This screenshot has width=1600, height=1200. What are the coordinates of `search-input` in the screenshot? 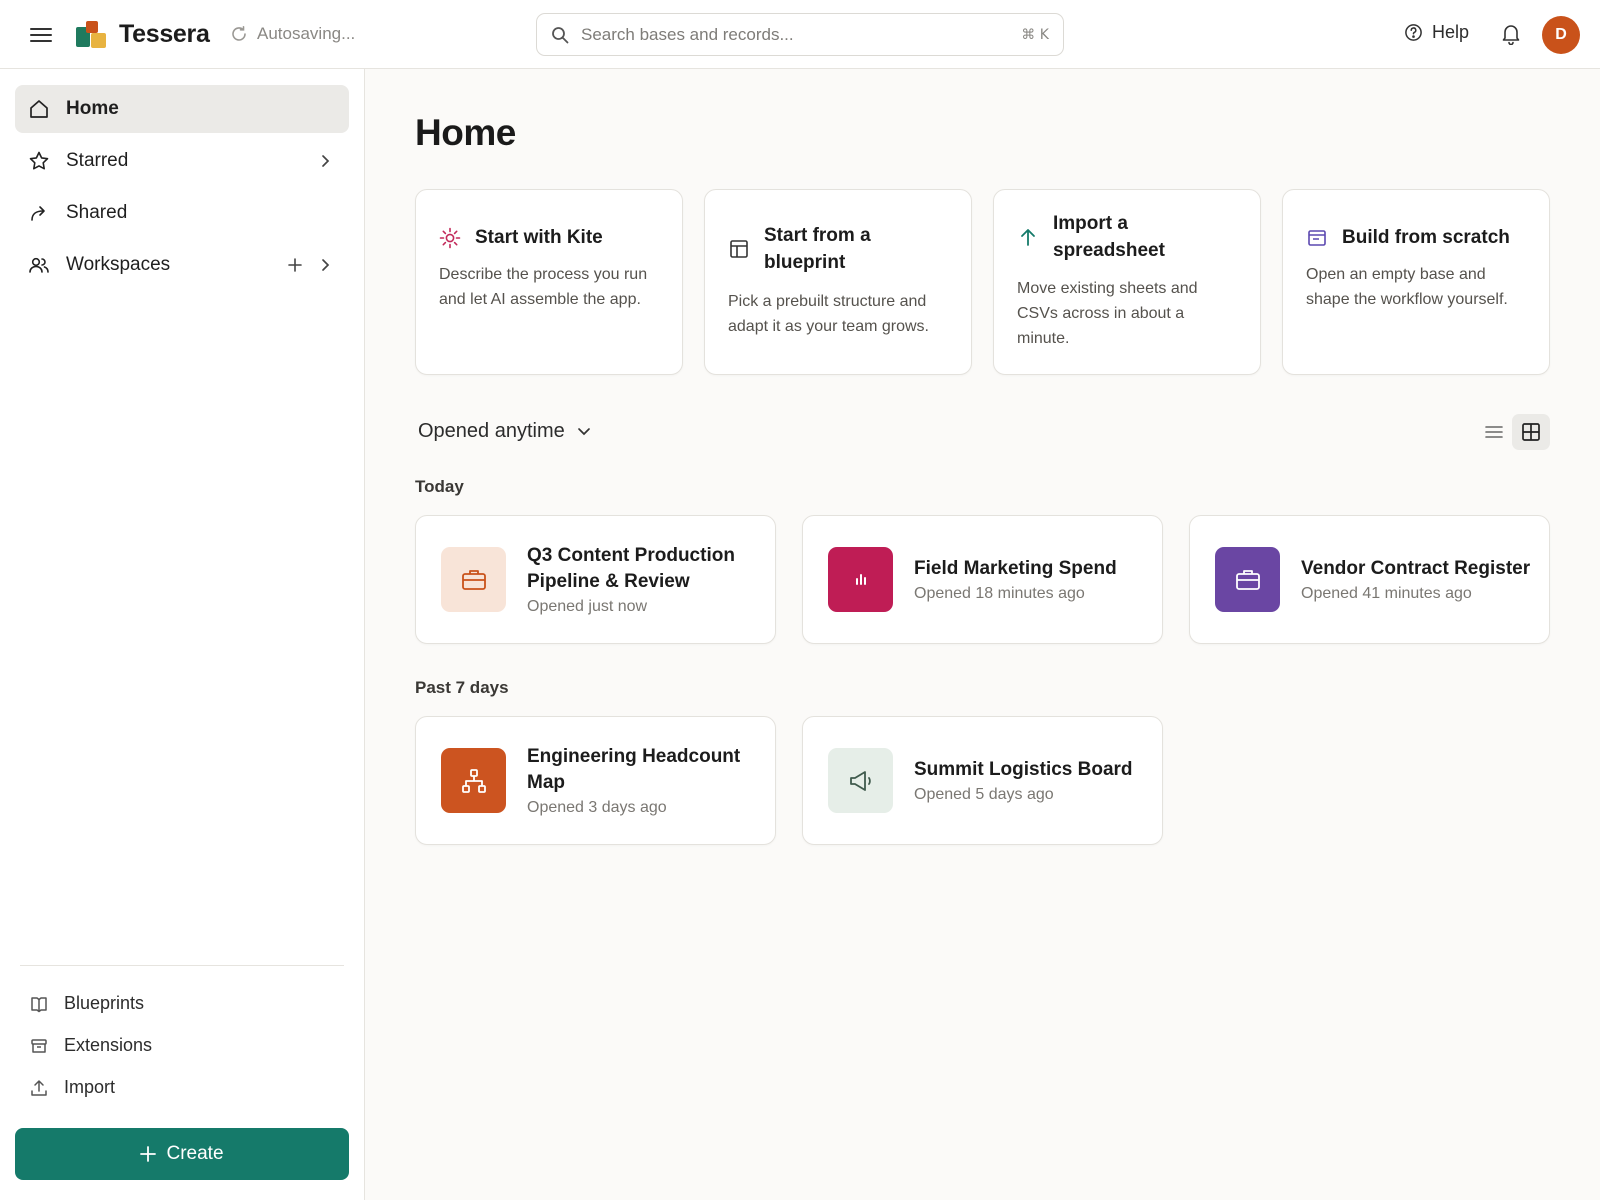 It's located at (801, 34).